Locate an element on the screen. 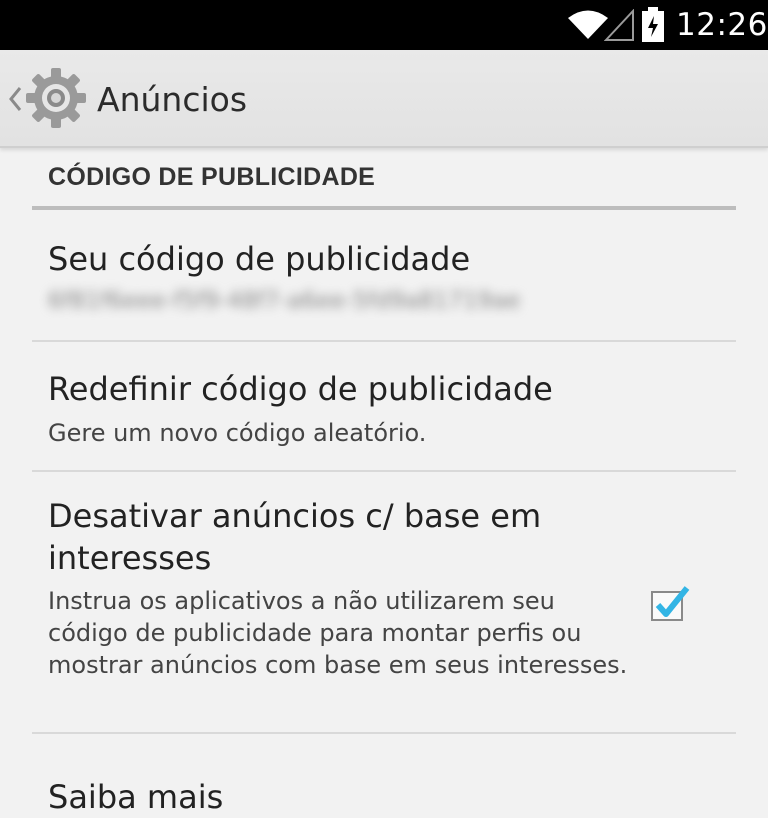 The width and height of the screenshot is (768, 818). signal-icon is located at coordinates (619, 25).